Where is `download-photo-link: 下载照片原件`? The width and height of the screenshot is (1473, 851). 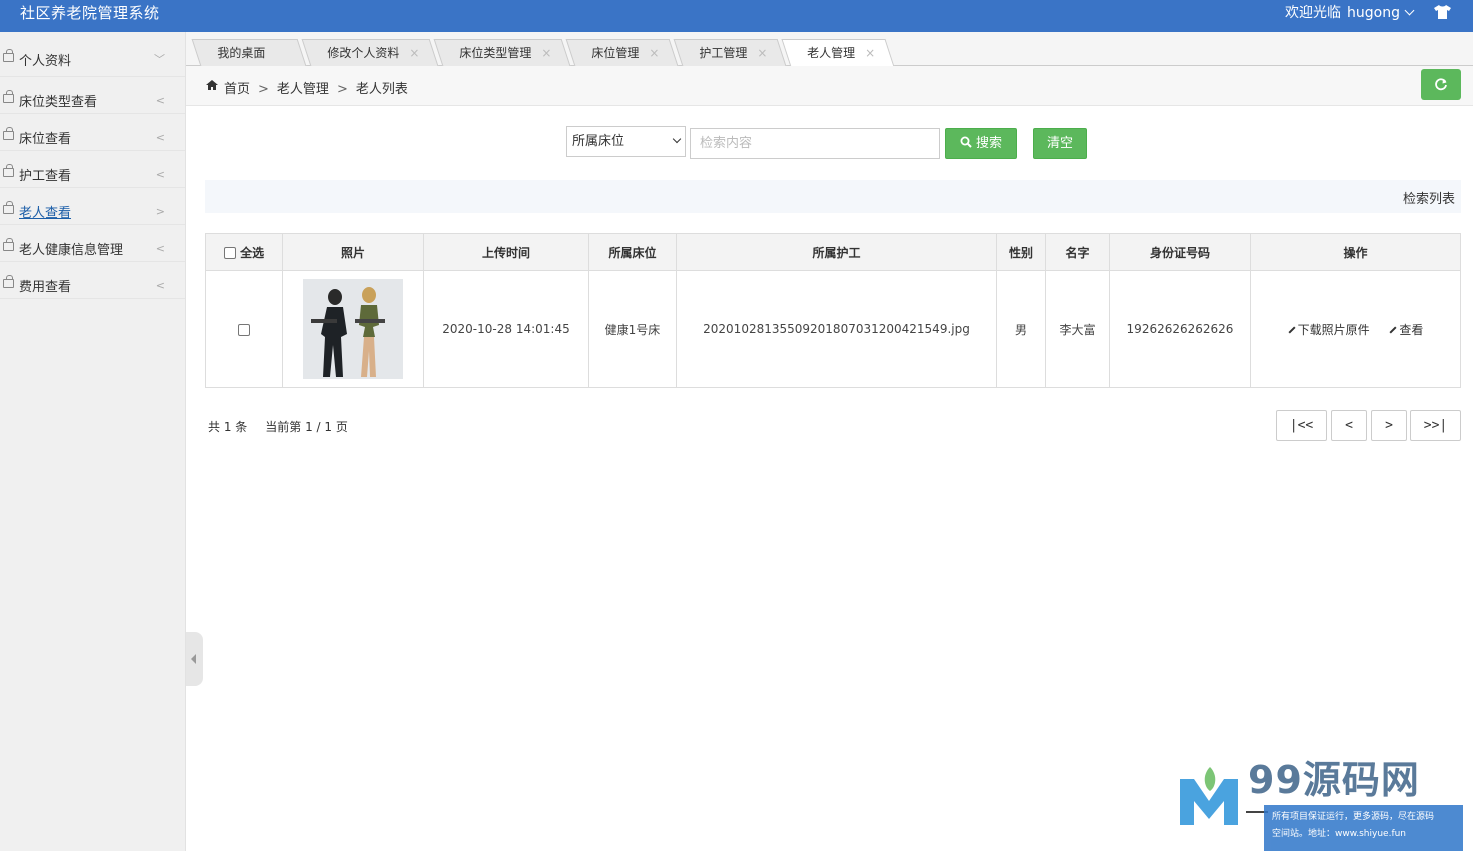 download-photo-link: 下载照片原件 is located at coordinates (1329, 330).